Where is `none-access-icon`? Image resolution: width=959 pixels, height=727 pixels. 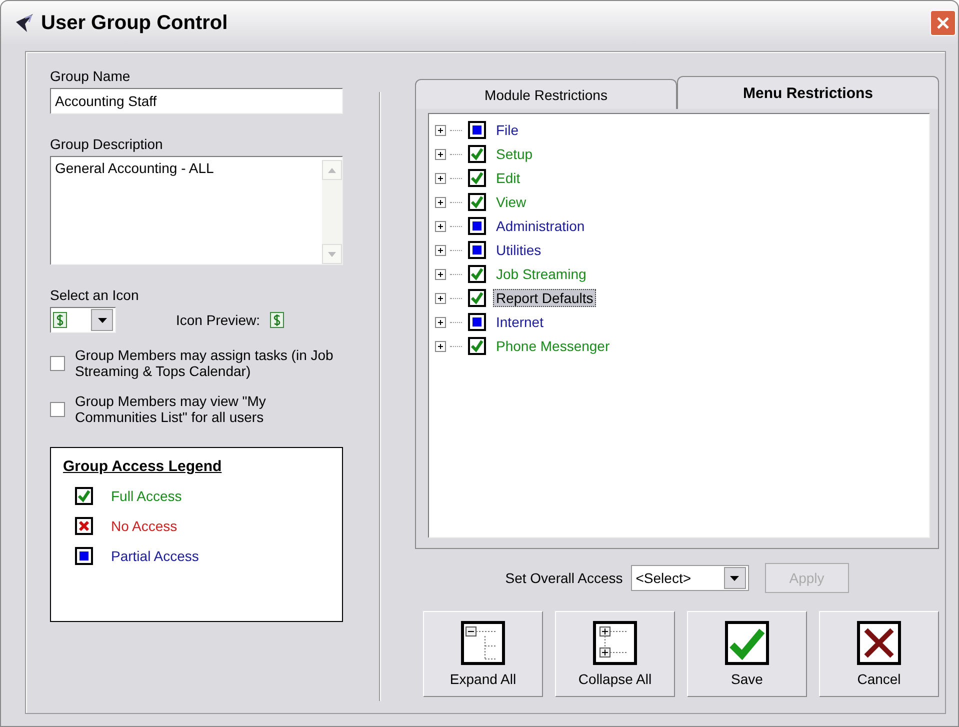
none-access-icon is located at coordinates (84, 526).